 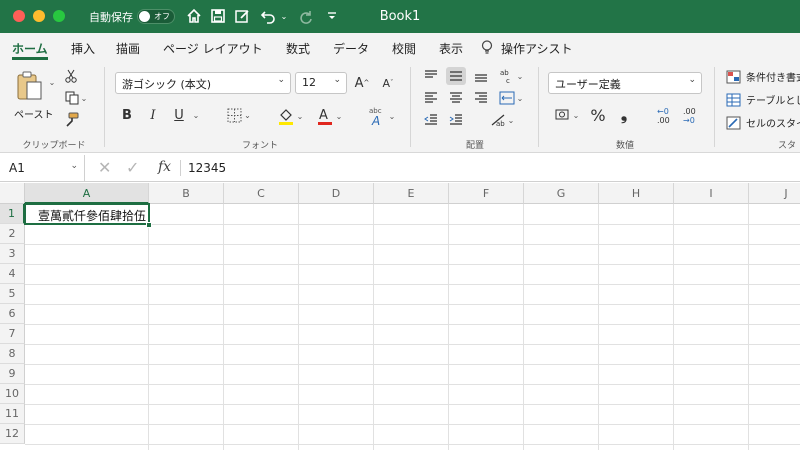 I want to click on decrease-font-size-icon: Aˇ, so click(x=388, y=83).